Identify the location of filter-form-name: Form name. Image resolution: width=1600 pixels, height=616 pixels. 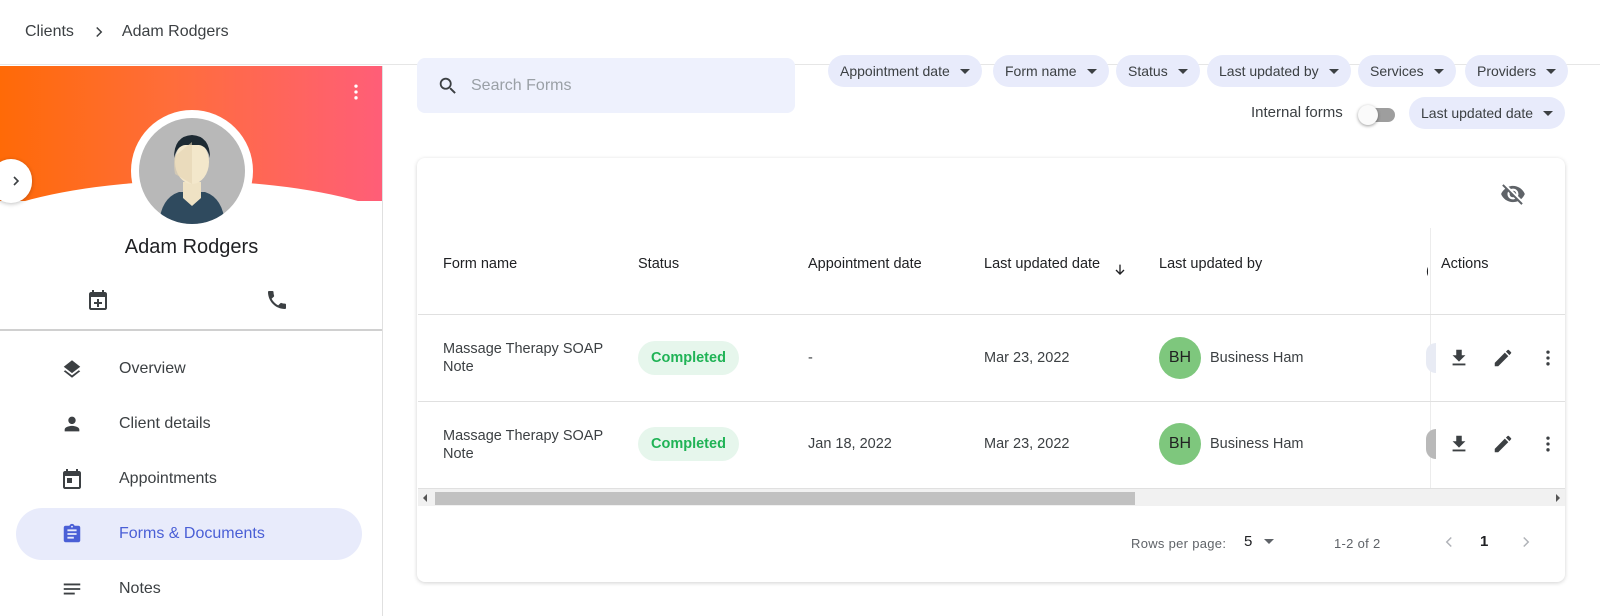
(1051, 71).